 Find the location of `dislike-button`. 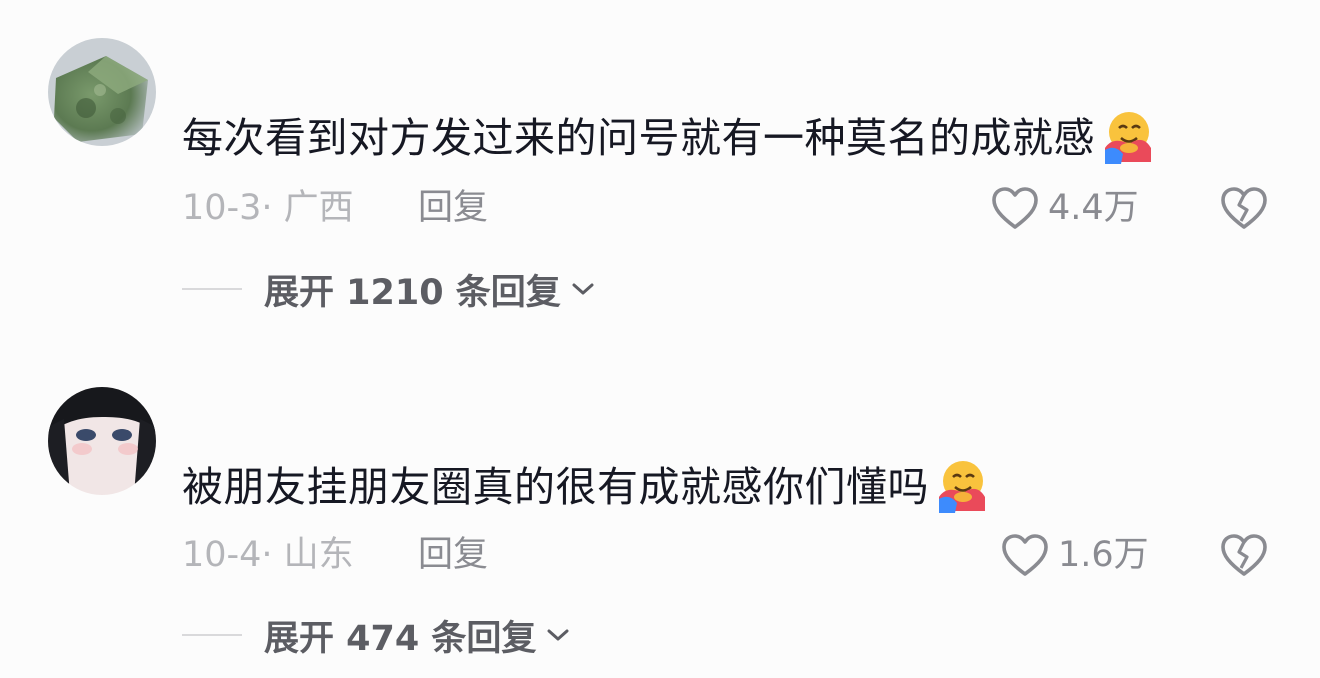

dislike-button is located at coordinates (1244, 562).